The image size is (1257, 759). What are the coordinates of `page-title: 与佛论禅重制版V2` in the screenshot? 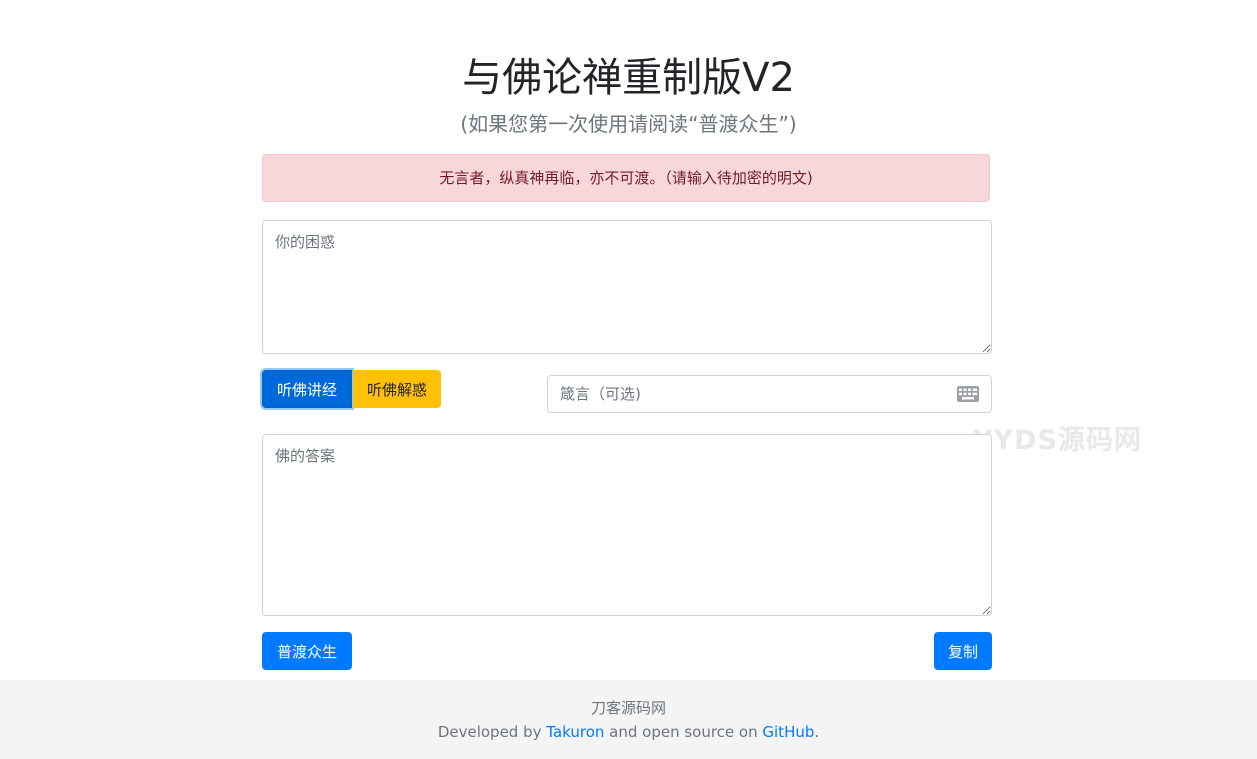 It's located at (628, 78).